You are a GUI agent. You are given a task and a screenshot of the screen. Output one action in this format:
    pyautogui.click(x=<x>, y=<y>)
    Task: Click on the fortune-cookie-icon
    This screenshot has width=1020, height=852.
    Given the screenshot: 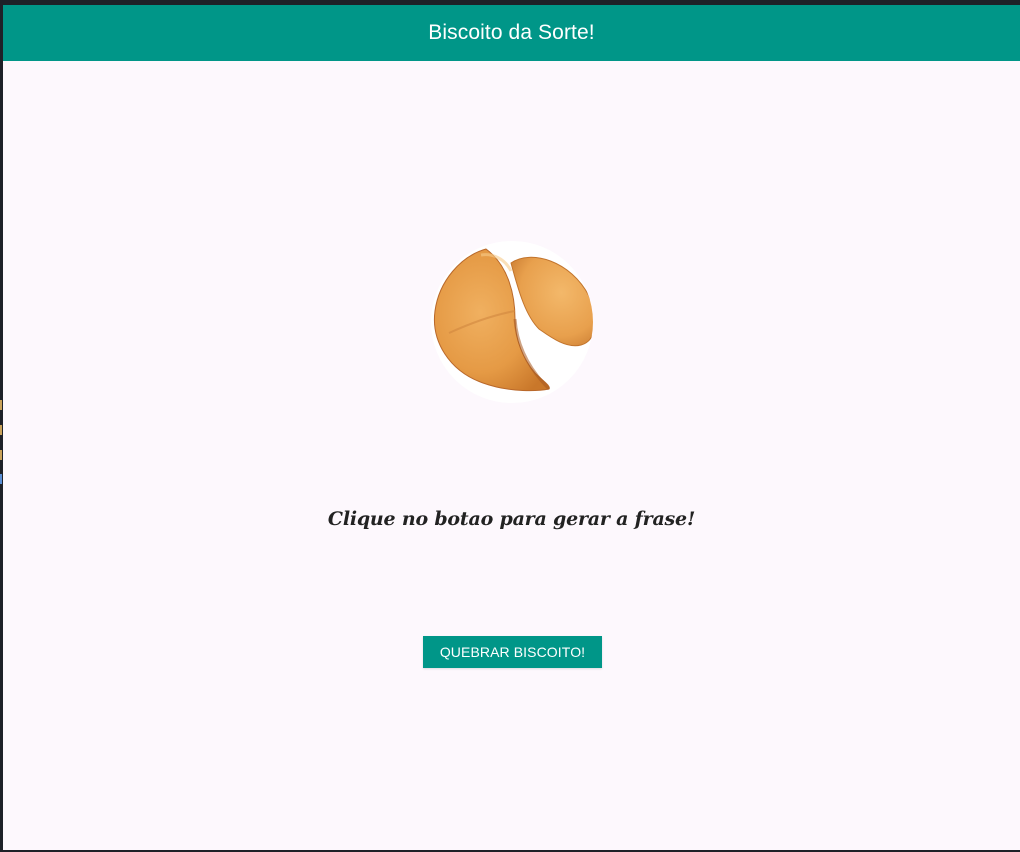 What is the action you would take?
    pyautogui.click(x=513, y=320)
    